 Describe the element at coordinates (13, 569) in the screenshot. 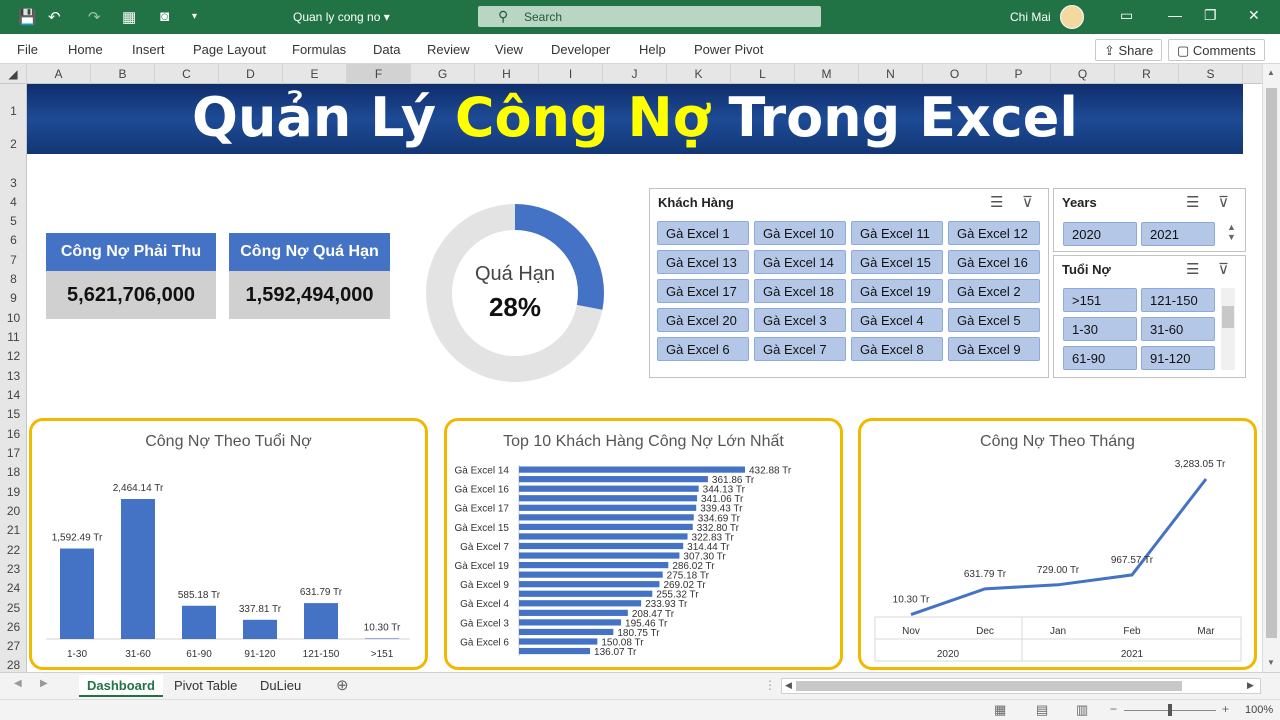

I see `row-header: 23` at that location.